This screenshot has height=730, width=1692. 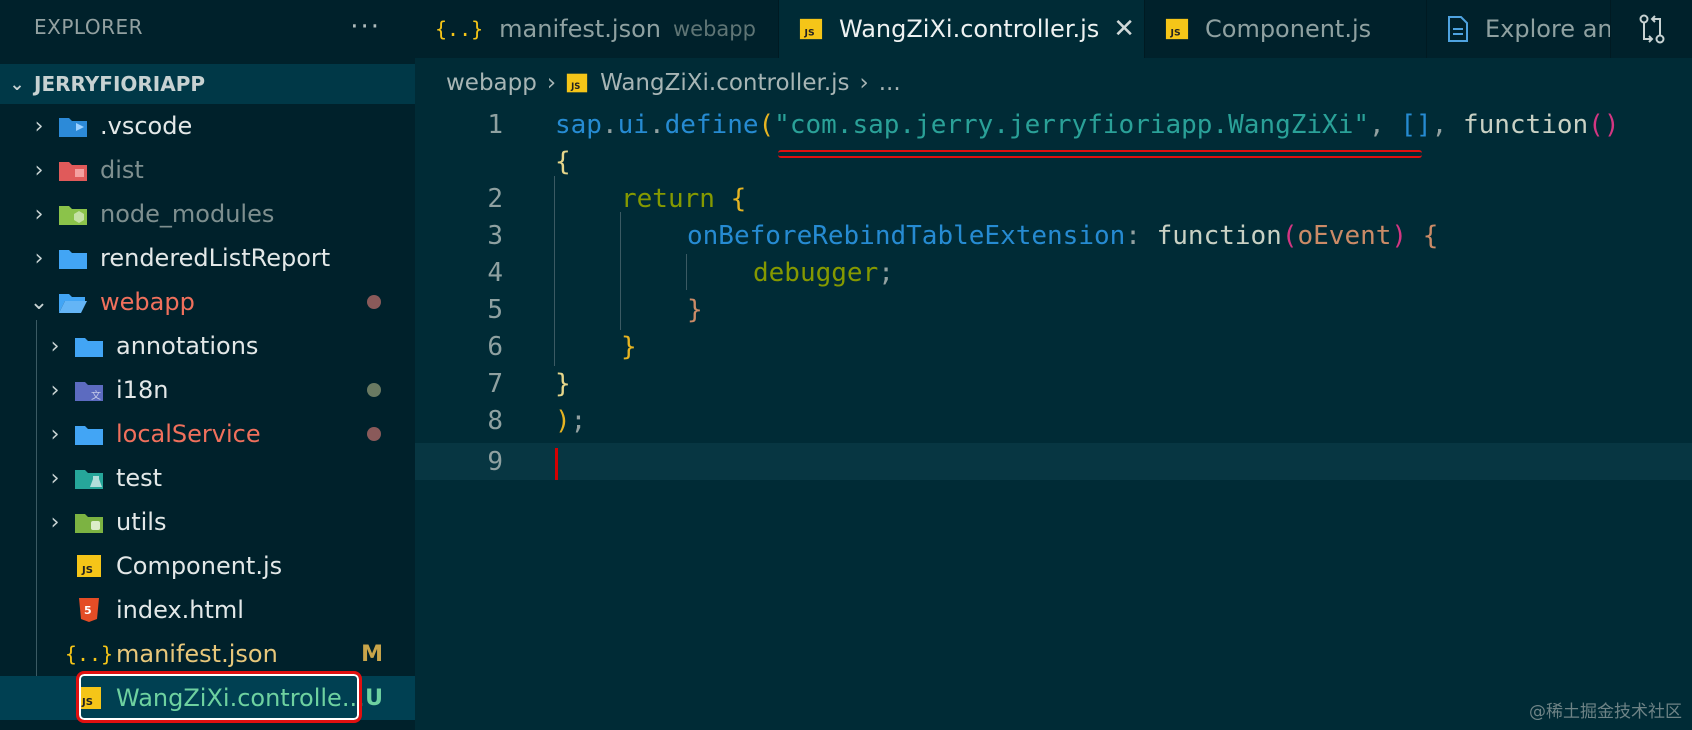 I want to click on tree-item-manifest-json: {..} manifest.json M, so click(x=207, y=654).